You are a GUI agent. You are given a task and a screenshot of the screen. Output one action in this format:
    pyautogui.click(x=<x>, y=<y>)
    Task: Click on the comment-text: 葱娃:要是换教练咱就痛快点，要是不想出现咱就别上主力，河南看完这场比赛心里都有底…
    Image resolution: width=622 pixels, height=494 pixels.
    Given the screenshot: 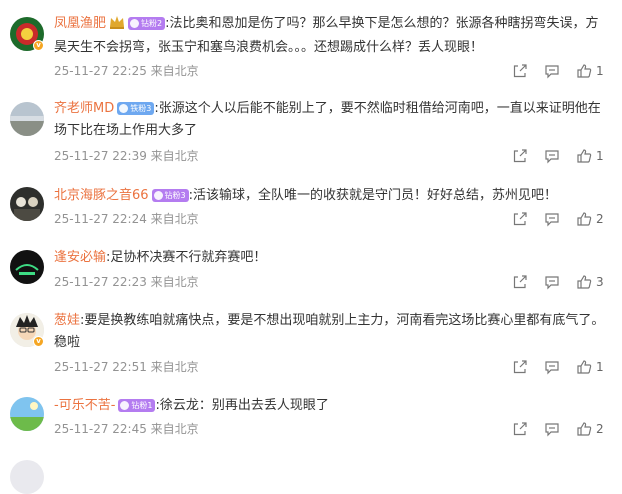 What is the action you would take?
    pyautogui.click(x=330, y=332)
    